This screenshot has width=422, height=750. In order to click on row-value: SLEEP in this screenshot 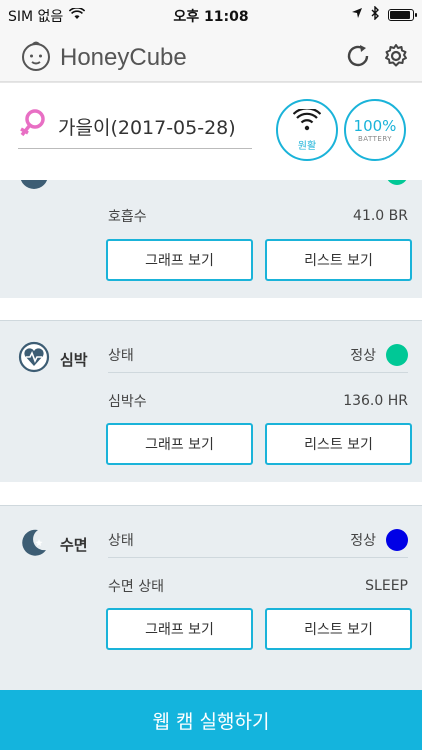, I will do `click(386, 586)`.